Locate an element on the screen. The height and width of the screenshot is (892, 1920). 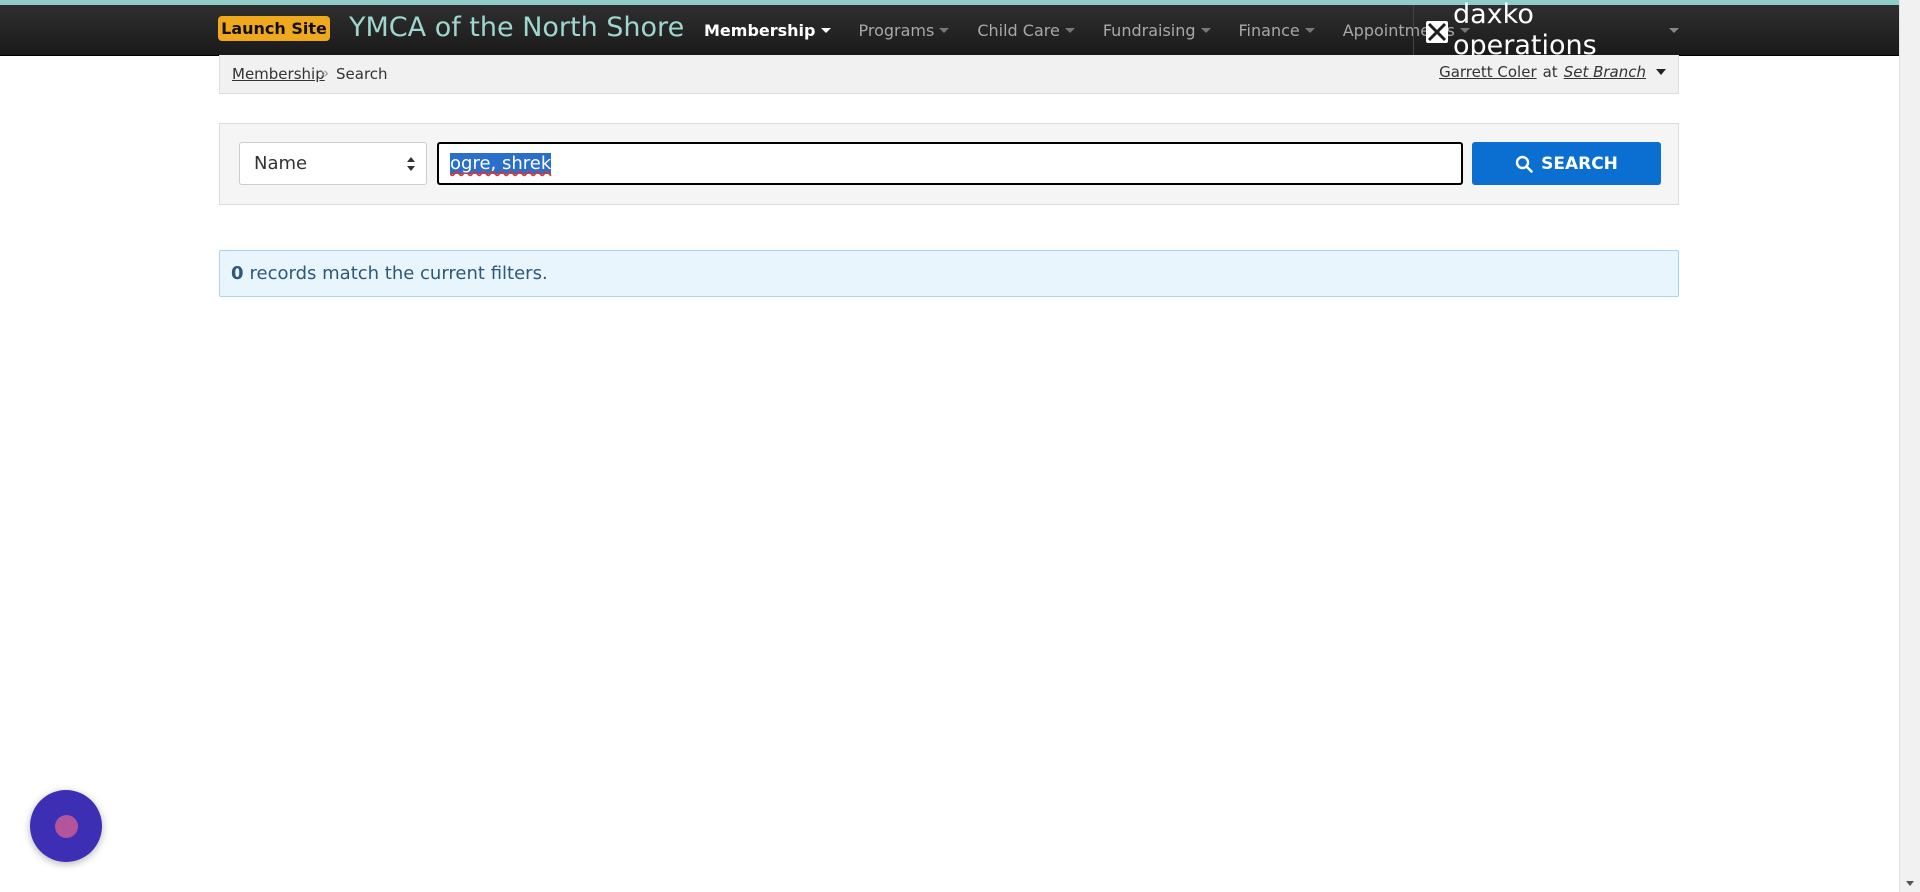
page-scrollbar is located at coordinates (1909, 446).